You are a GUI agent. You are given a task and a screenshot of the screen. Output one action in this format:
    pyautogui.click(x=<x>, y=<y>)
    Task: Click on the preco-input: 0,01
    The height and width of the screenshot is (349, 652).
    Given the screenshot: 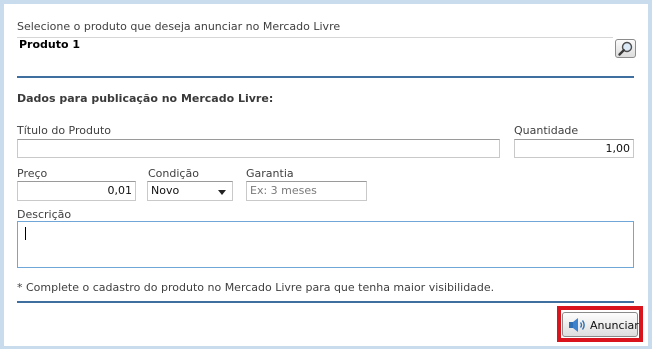 What is the action you would take?
    pyautogui.click(x=76, y=191)
    